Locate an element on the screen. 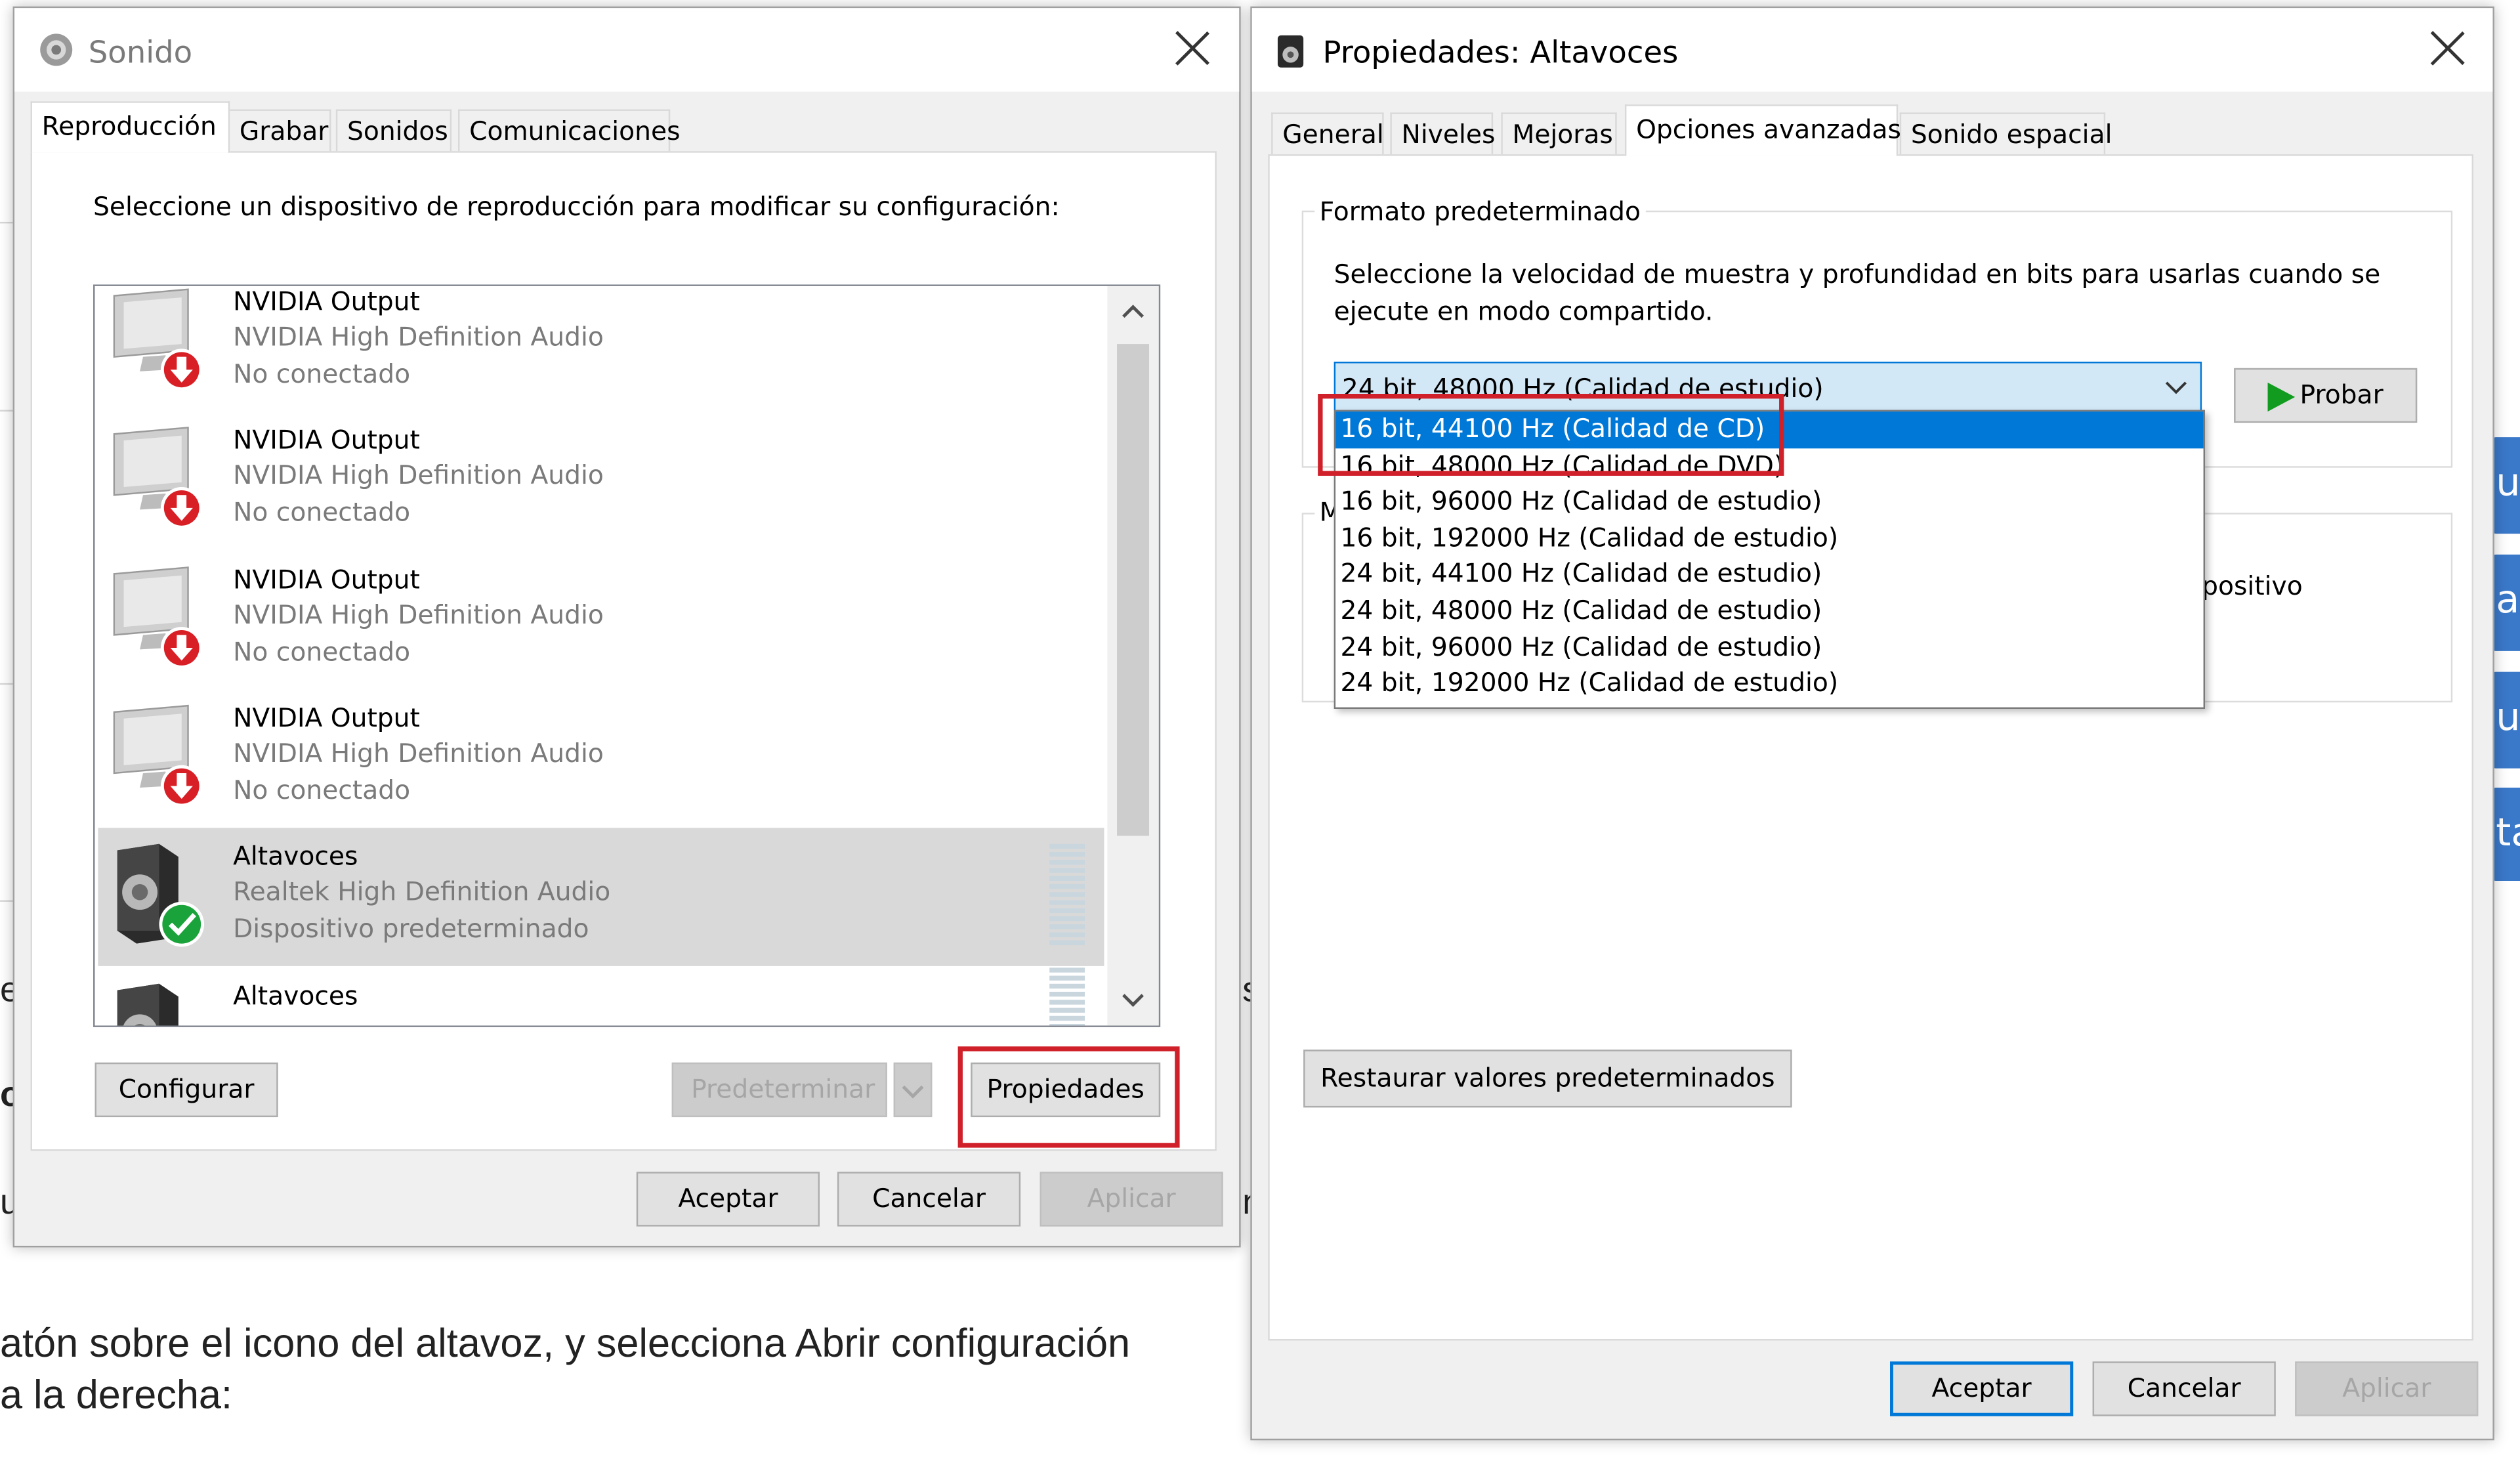  configurar-button: Configurar is located at coordinates (186, 1090).